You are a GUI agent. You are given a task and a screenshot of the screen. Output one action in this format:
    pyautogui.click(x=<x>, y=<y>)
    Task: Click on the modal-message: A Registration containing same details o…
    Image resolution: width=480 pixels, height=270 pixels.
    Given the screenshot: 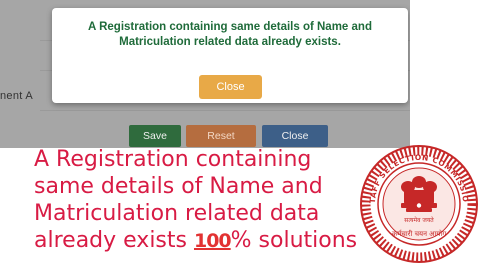 What is the action you would take?
    pyautogui.click(x=230, y=34)
    